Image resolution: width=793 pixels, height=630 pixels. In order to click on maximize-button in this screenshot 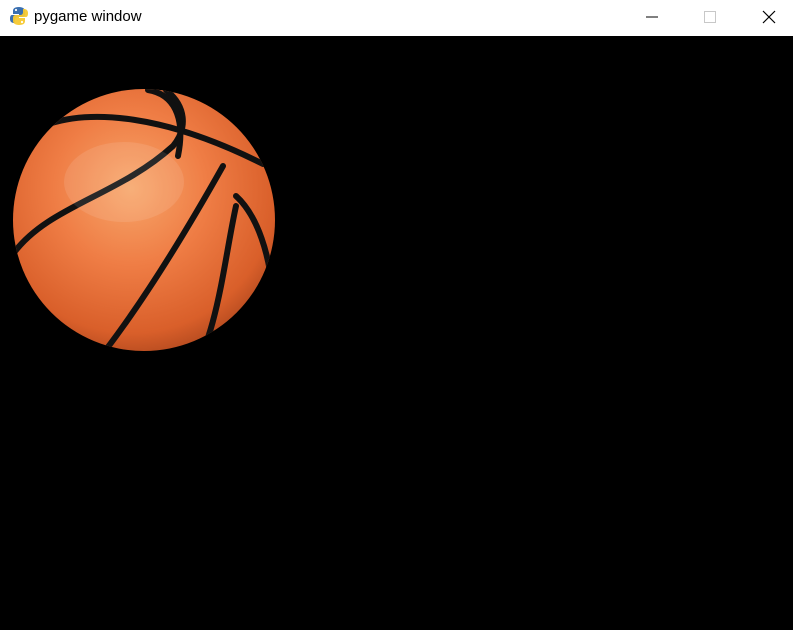, I will do `click(710, 17)`.